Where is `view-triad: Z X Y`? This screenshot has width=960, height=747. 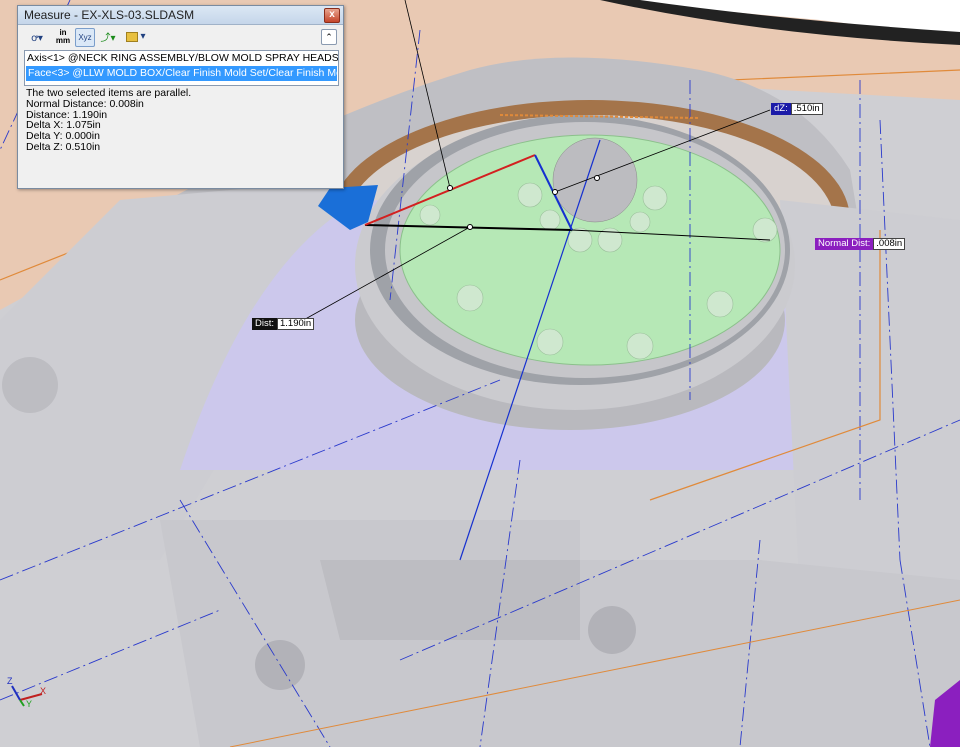 view-triad: Z X Y is located at coordinates (26, 693).